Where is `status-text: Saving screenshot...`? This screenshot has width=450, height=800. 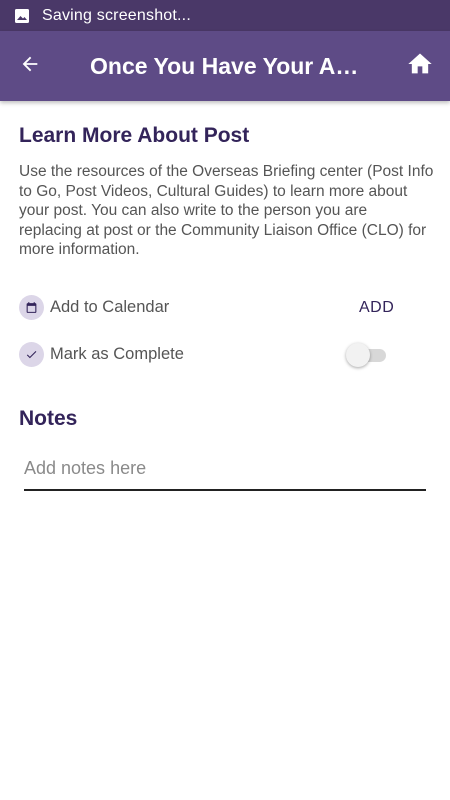 status-text: Saving screenshot... is located at coordinates (116, 15).